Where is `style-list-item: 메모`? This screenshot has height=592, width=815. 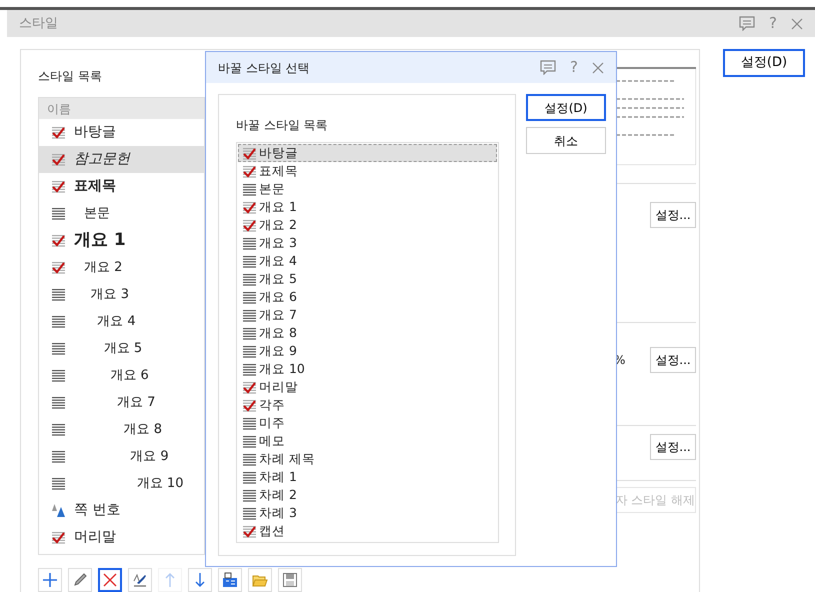
style-list-item: 메모 is located at coordinates (367, 441).